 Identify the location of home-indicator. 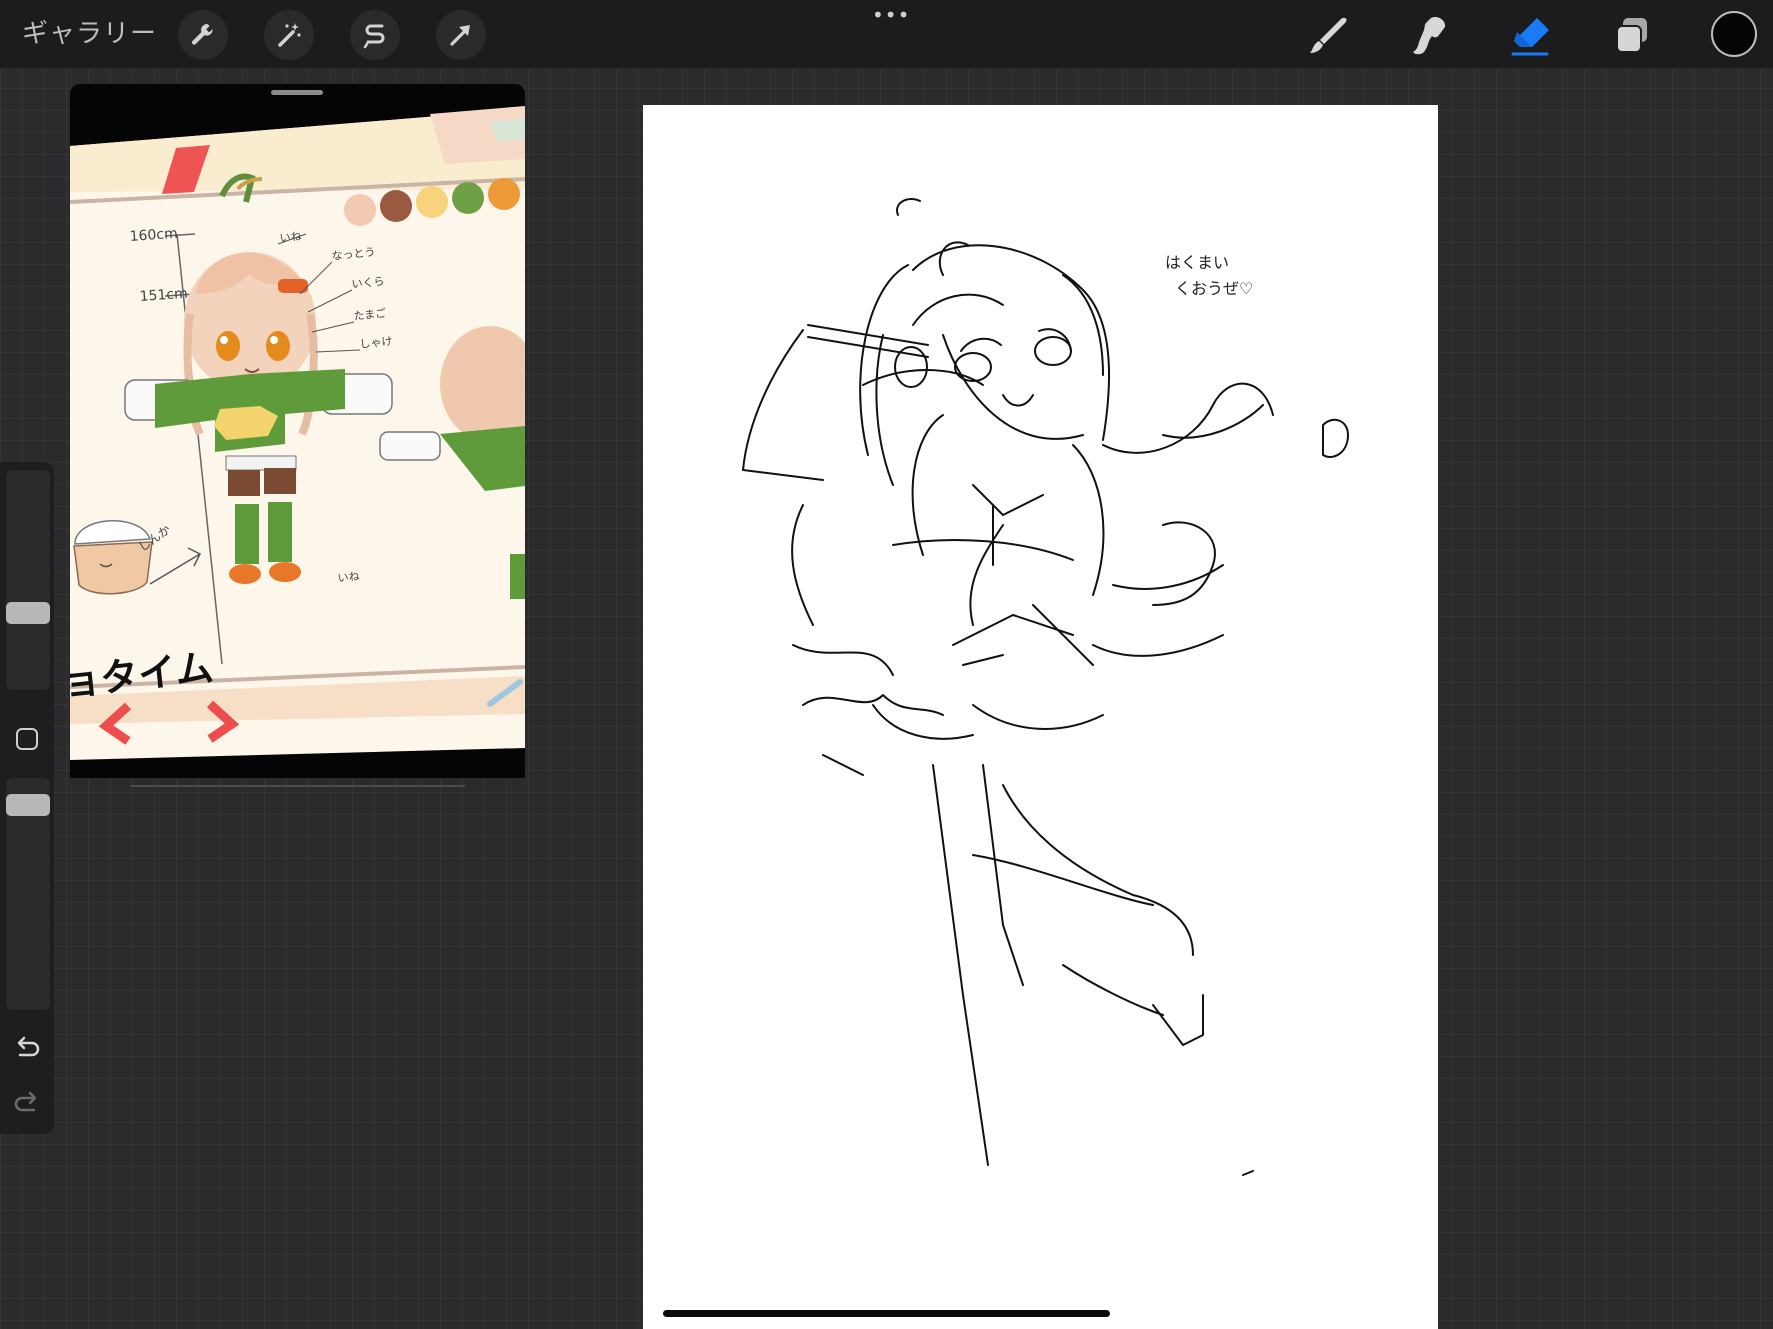
(886, 1313).